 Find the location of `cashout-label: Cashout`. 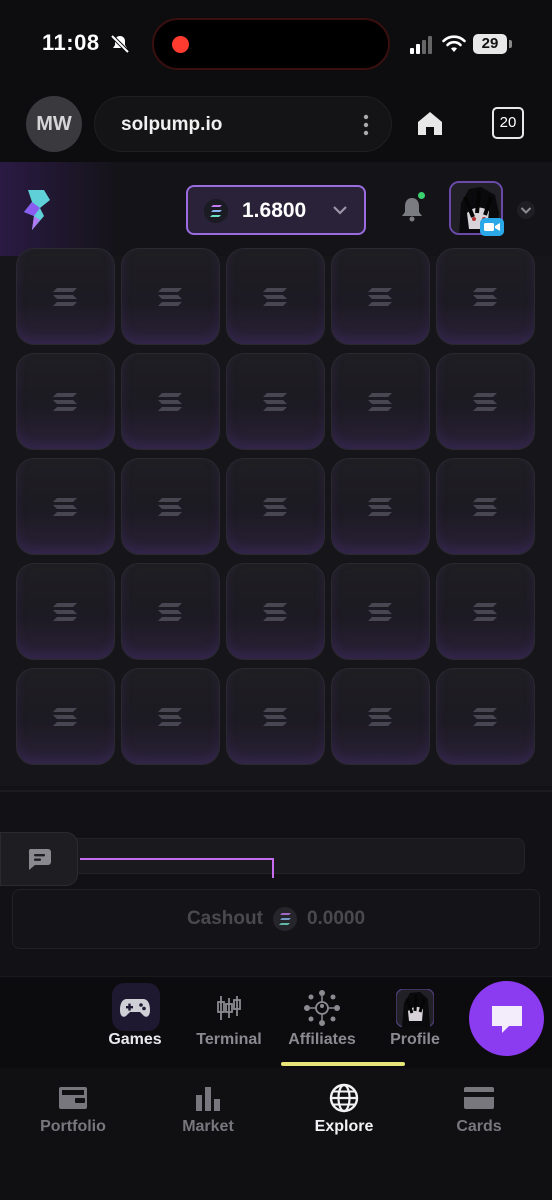

cashout-label: Cashout is located at coordinates (224, 918).